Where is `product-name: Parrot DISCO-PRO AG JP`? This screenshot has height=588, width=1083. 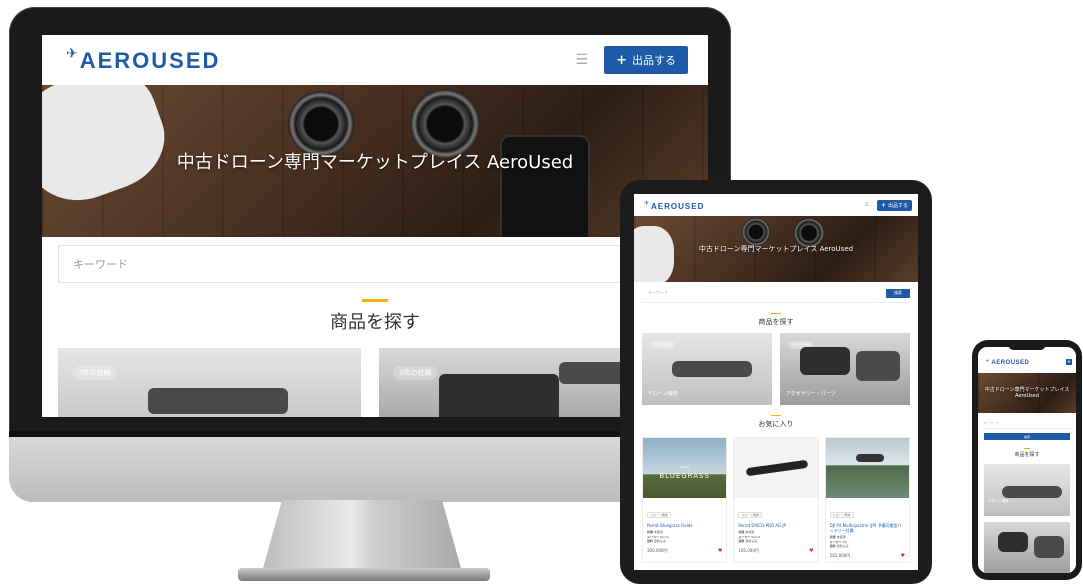
product-name: Parrot DISCO-PRO AG JP is located at coordinates (775, 525).